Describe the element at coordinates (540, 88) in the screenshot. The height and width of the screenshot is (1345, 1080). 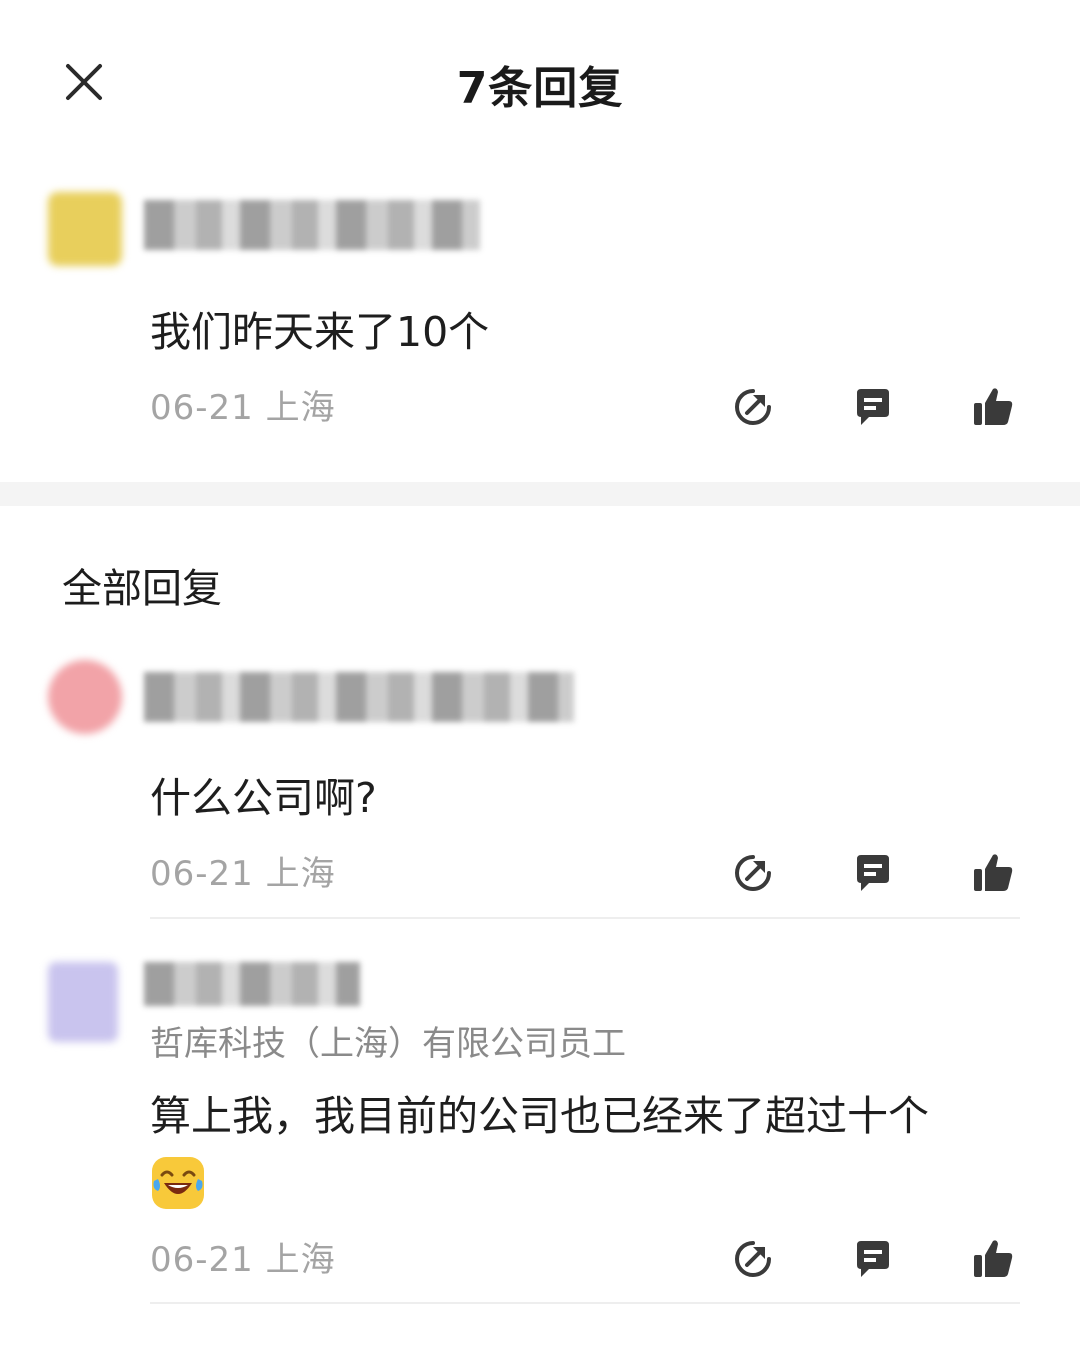
I see `page-title: 7条回复` at that location.